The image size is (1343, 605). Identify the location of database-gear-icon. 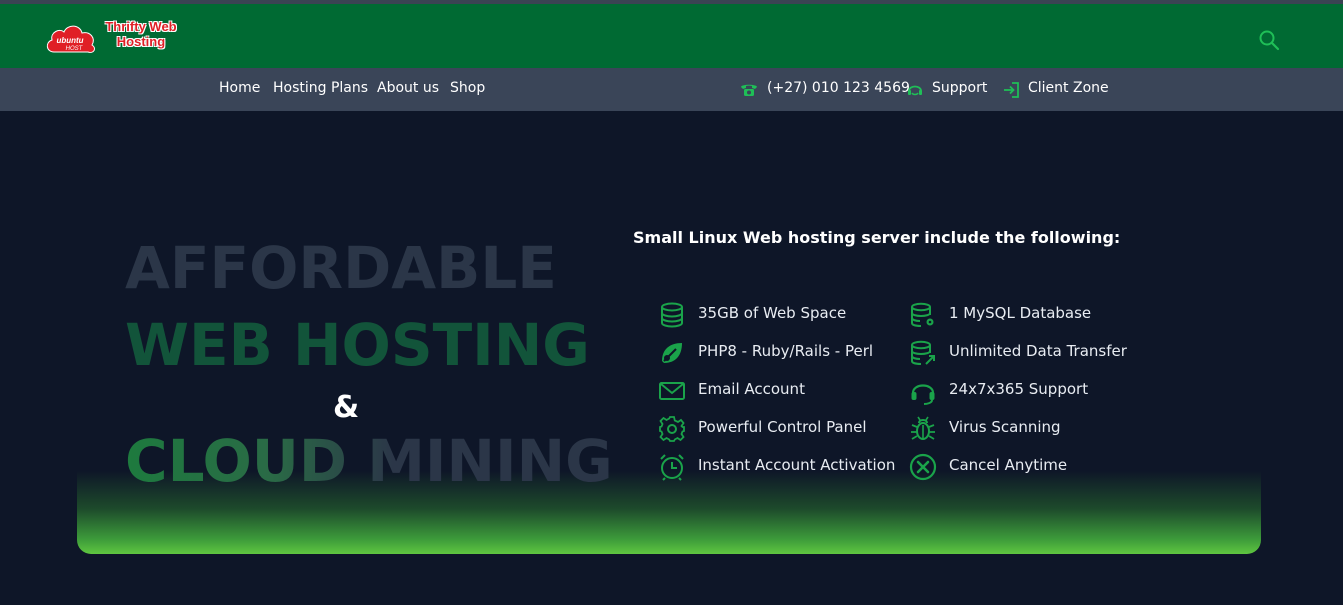
(922, 314).